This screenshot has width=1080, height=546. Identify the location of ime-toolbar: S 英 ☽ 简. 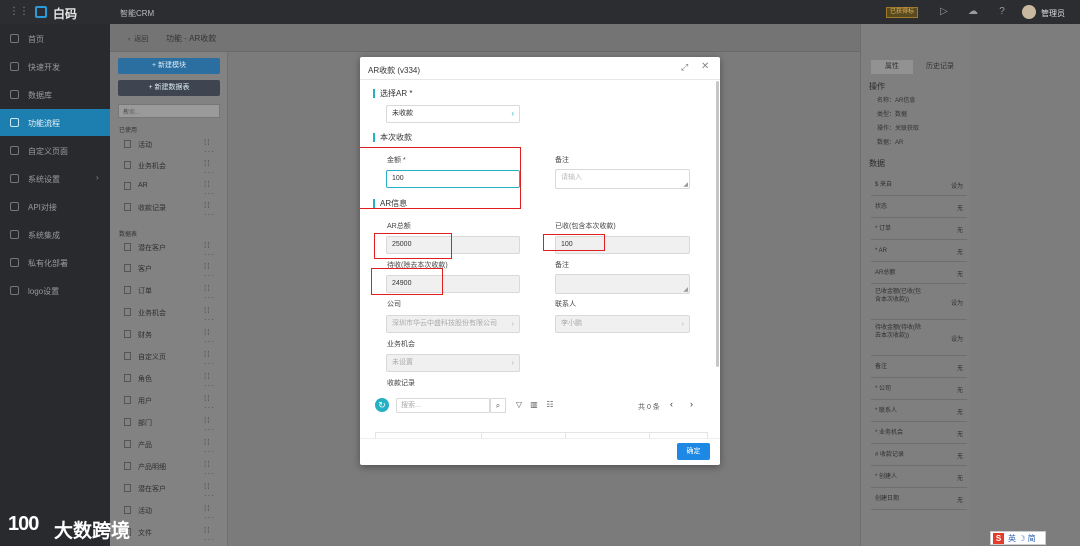
(1018, 538).